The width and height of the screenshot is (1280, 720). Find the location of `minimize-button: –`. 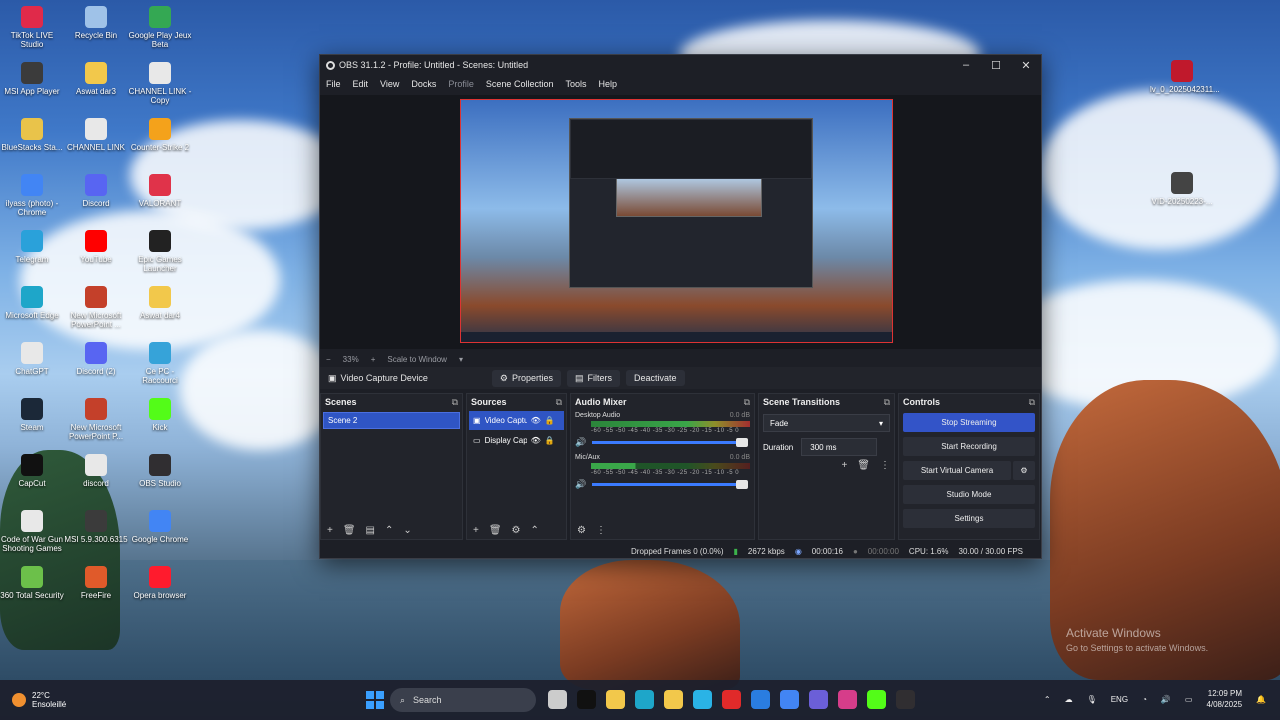

minimize-button: – is located at coordinates (966, 65).